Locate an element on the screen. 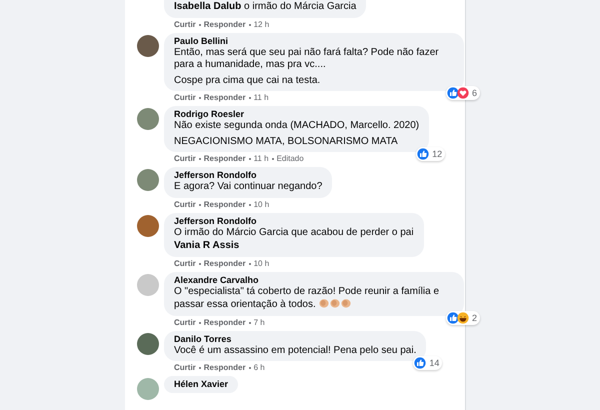 The height and width of the screenshot is (410, 600). reaction-count: 14 is located at coordinates (427, 363).